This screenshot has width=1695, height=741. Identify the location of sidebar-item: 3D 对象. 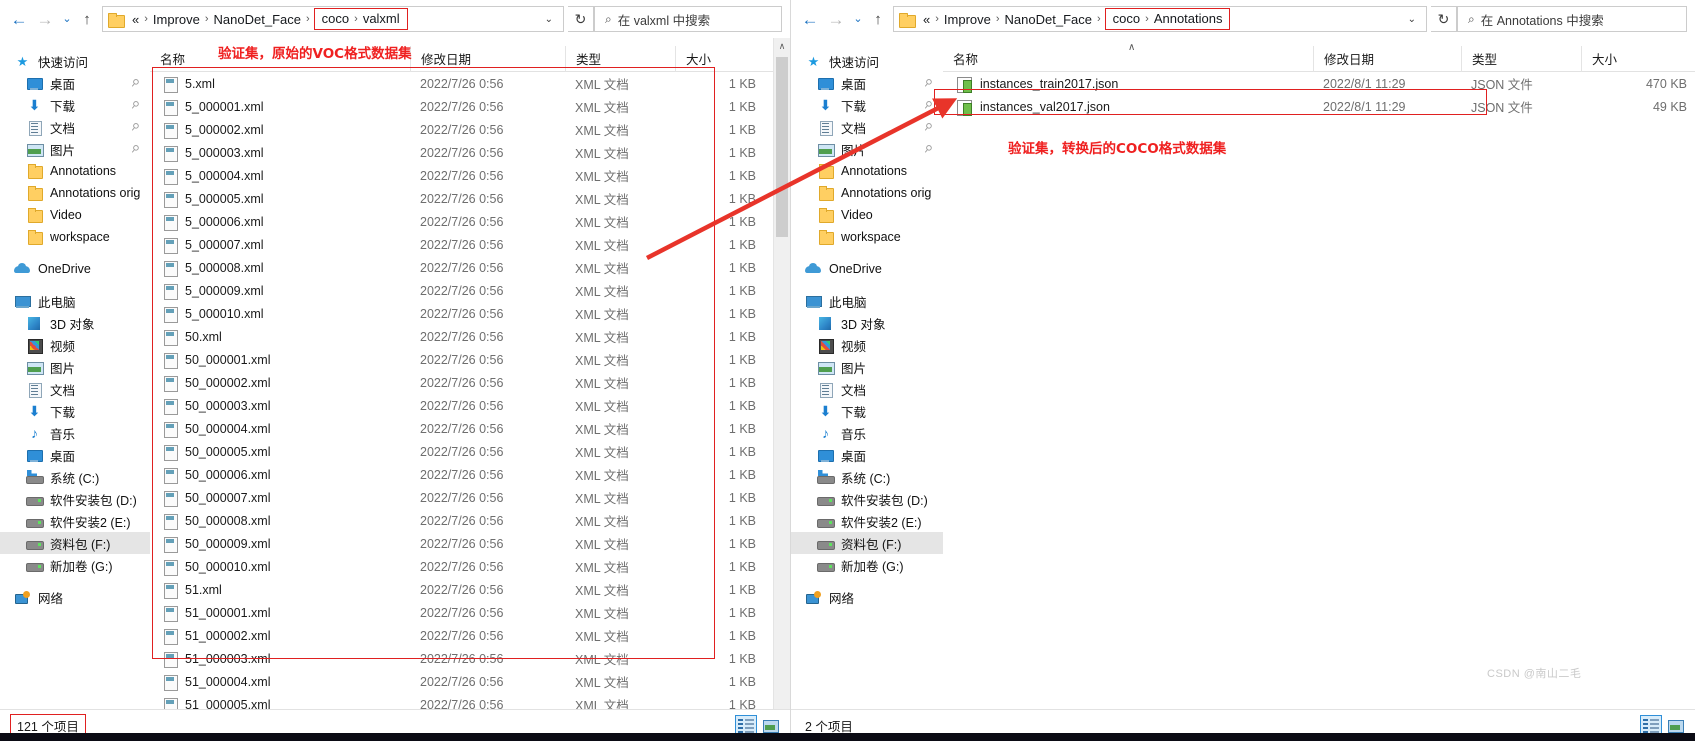
(867, 323).